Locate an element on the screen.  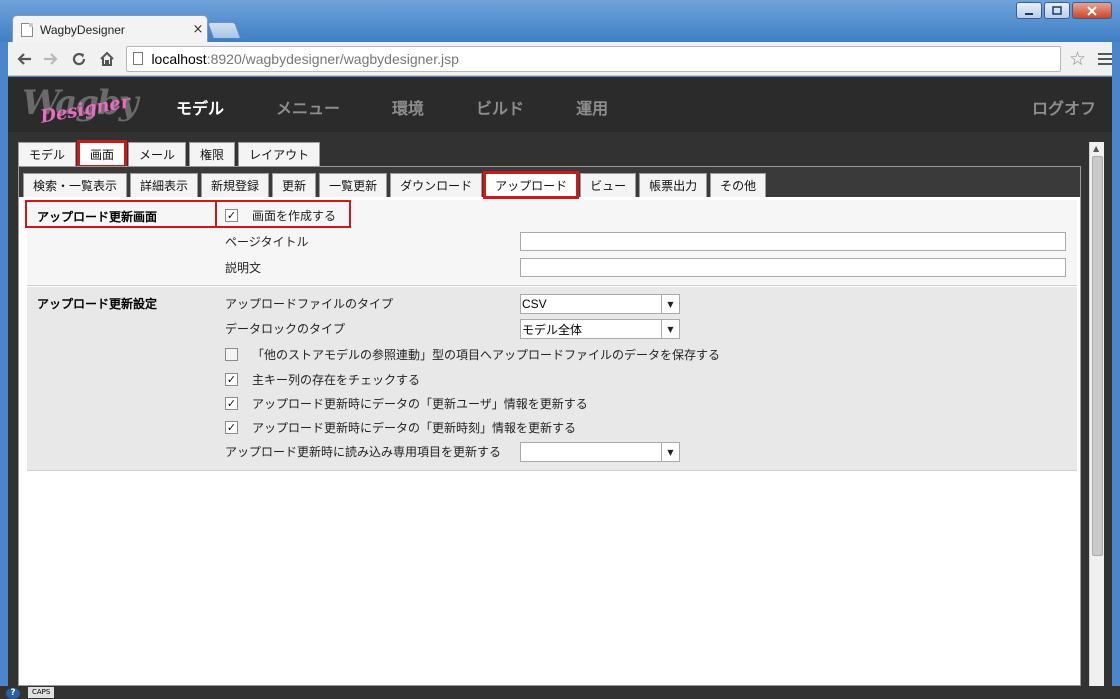
option-label: 主キー列の存在をチェックする is located at coordinates (336, 380).